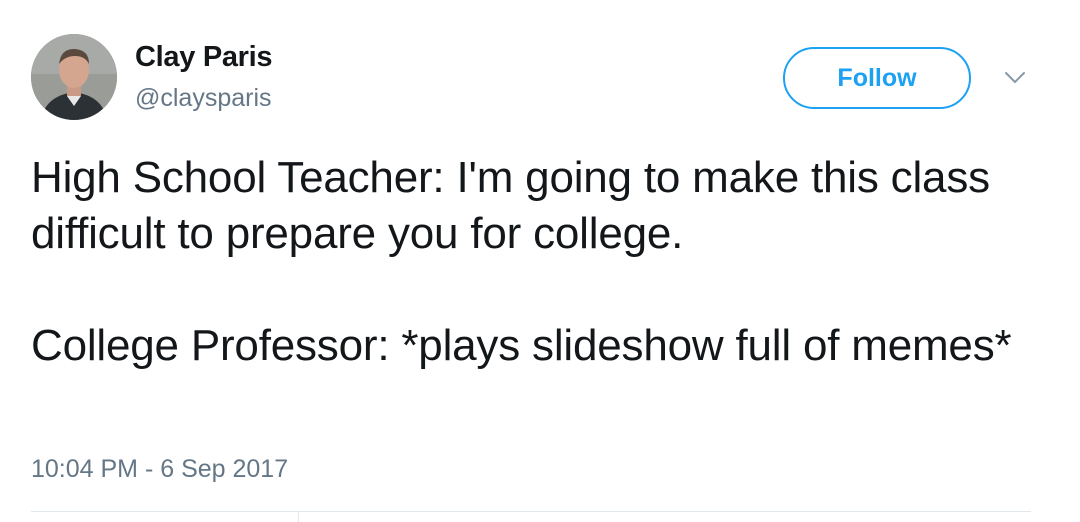  I want to click on tweet-timestamp: 10:04 PM - 6 Sep 2017, so click(159, 469).